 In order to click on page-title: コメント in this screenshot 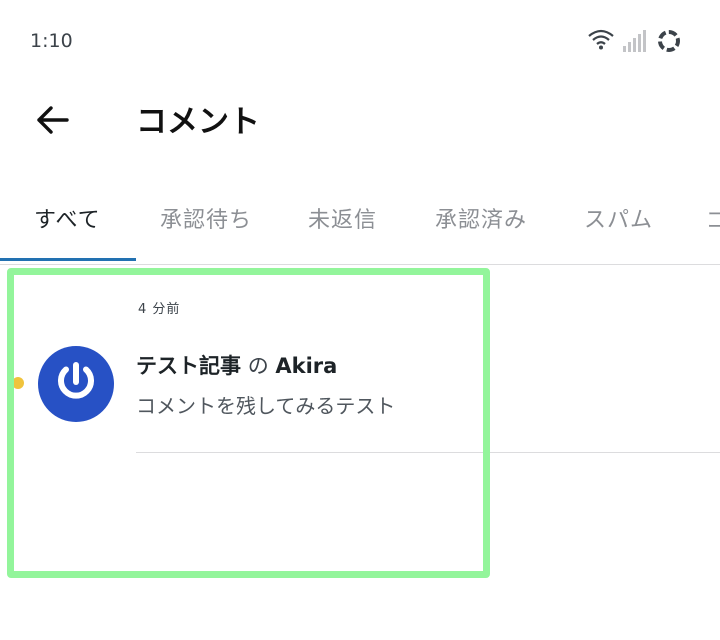, I will do `click(198, 122)`.